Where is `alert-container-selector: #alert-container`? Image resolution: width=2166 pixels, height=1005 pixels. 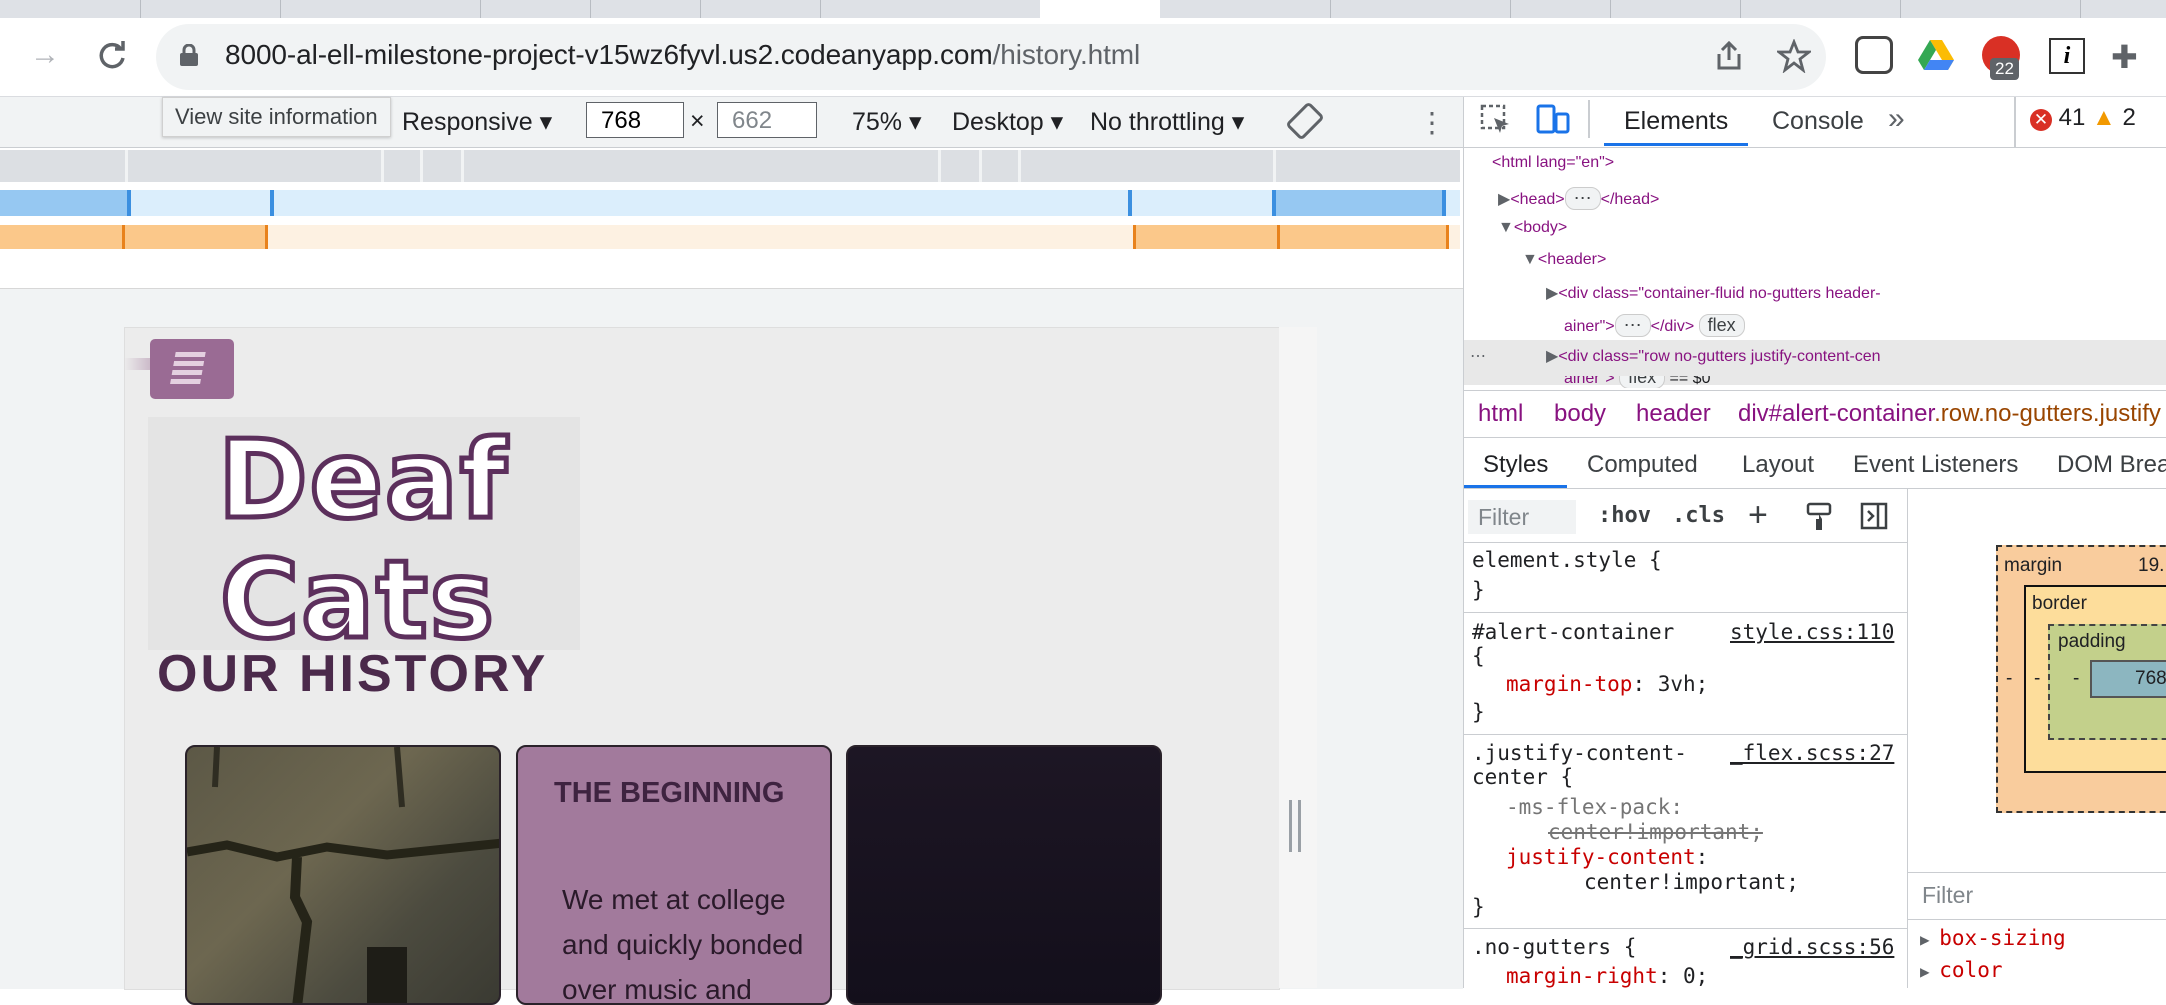
alert-container-selector: #alert-container is located at coordinates (1573, 632).